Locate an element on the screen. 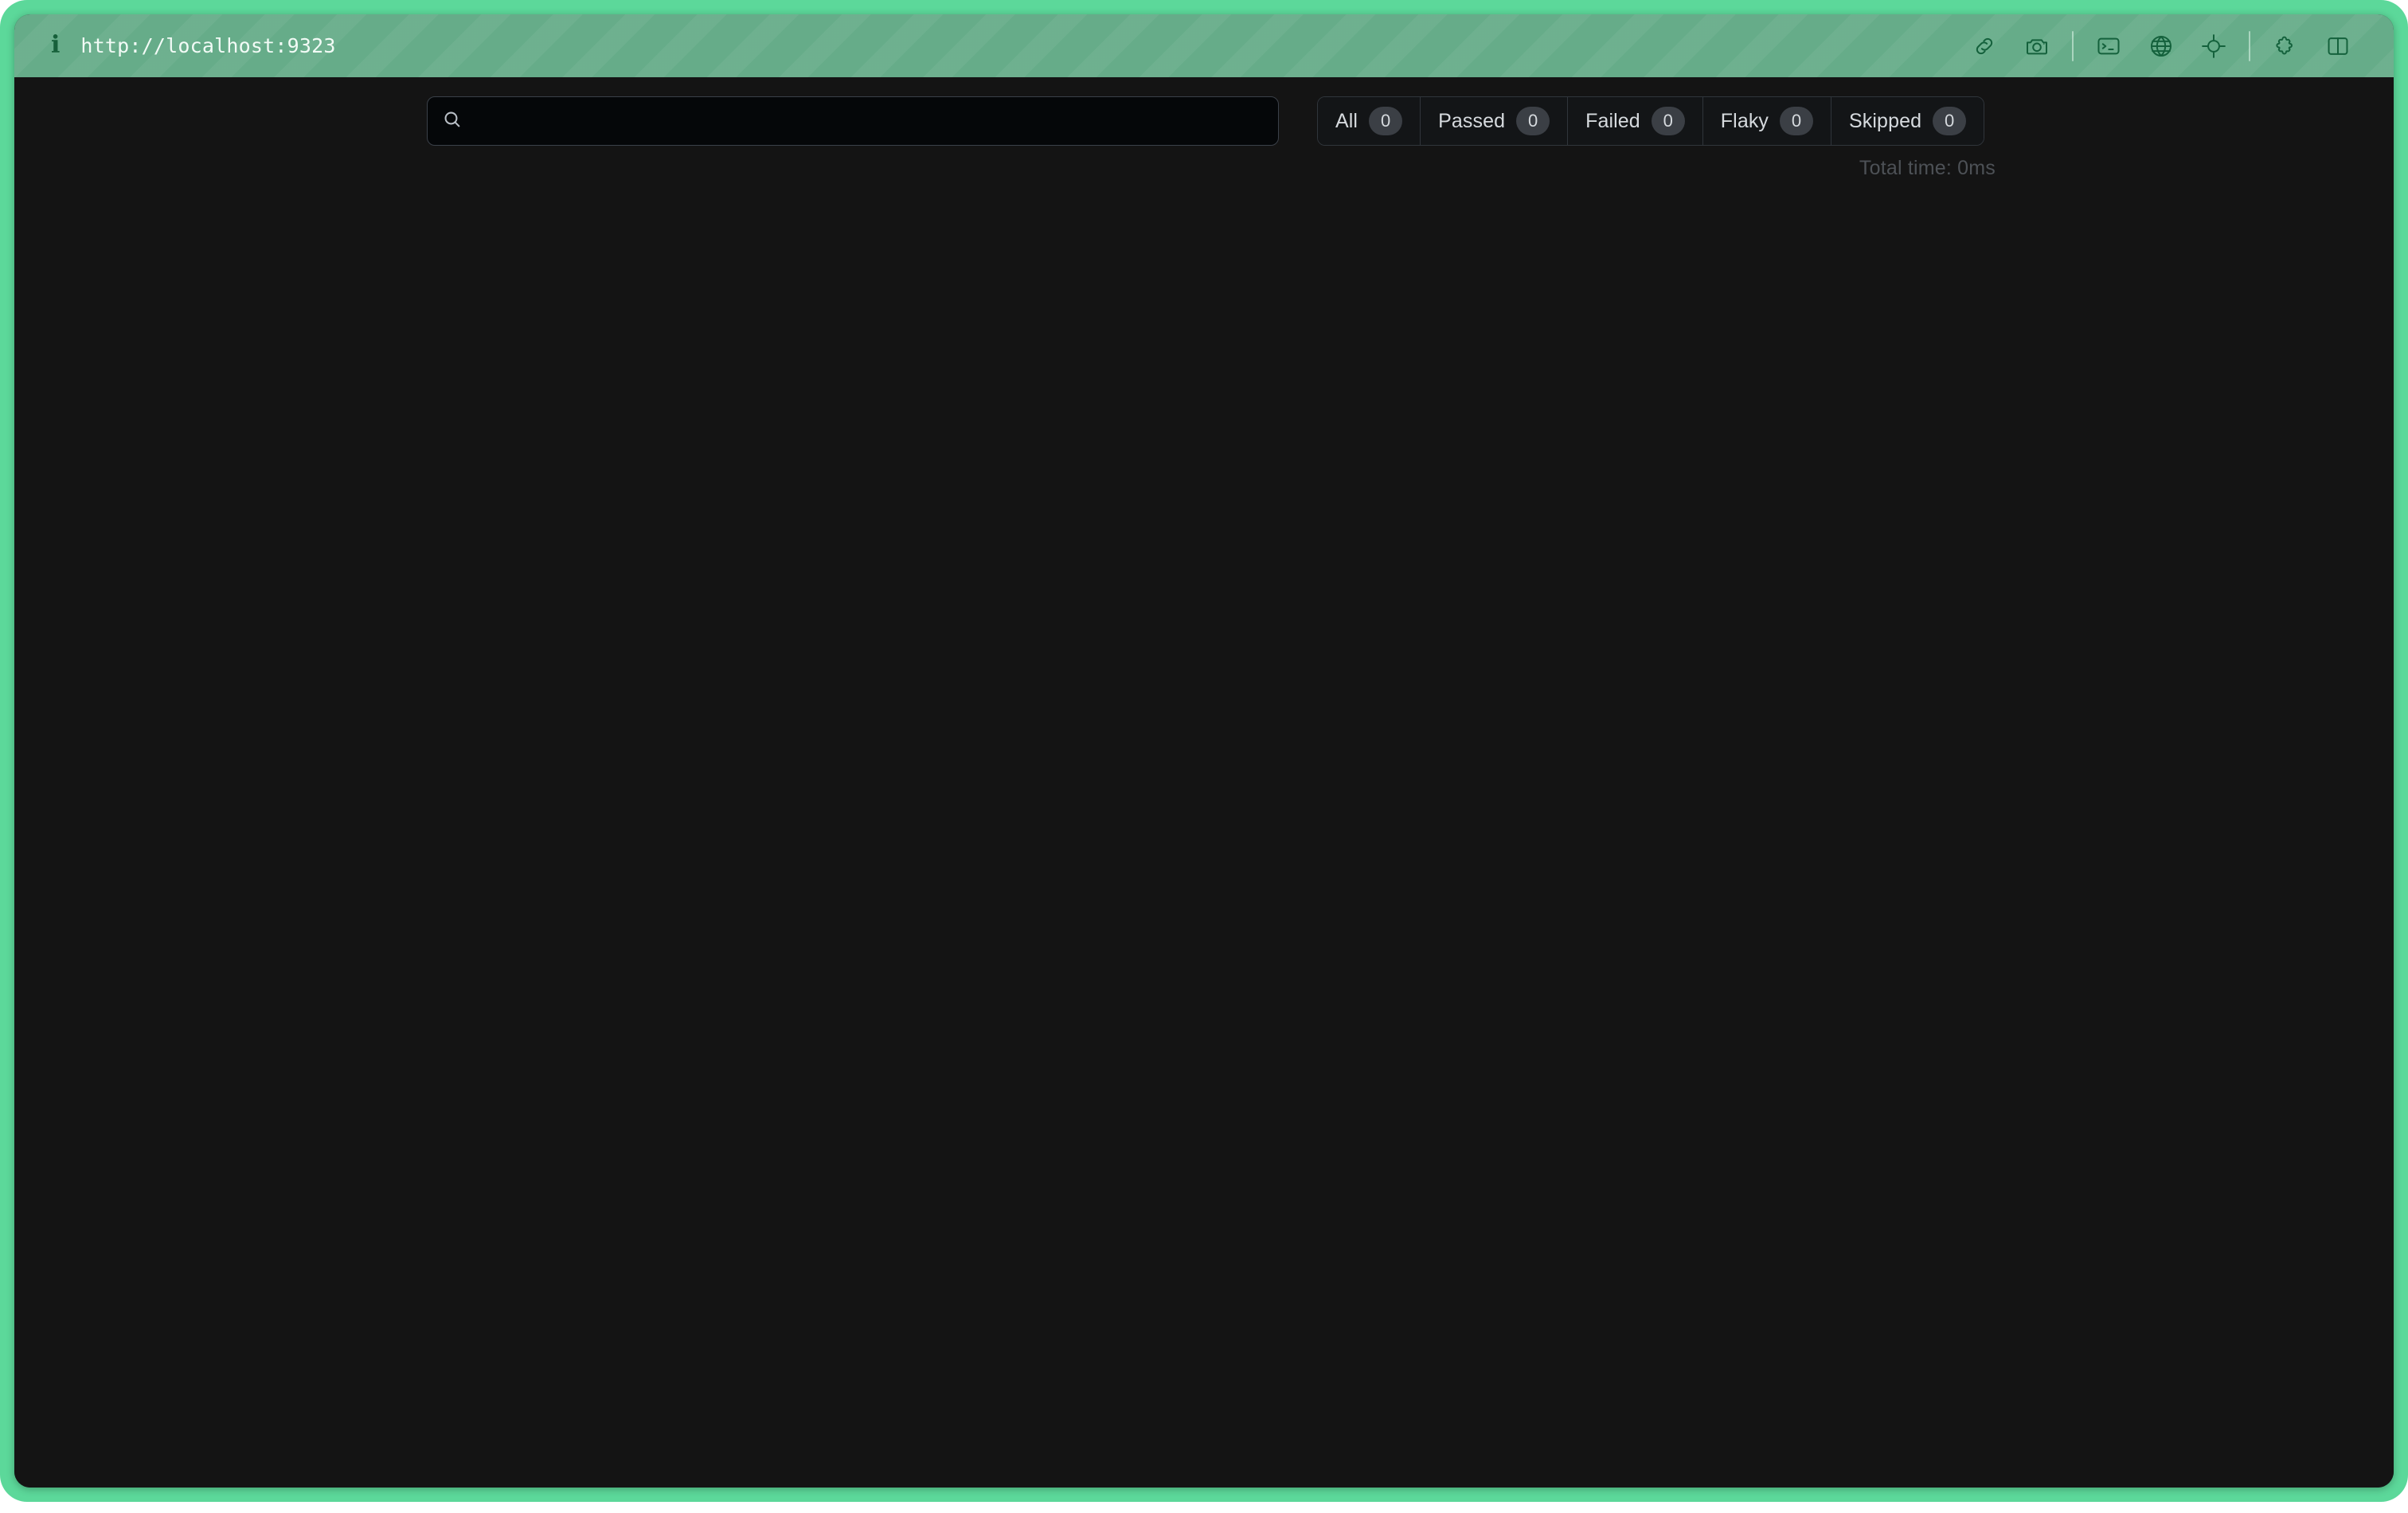  copy-link-icon is located at coordinates (1984, 47).